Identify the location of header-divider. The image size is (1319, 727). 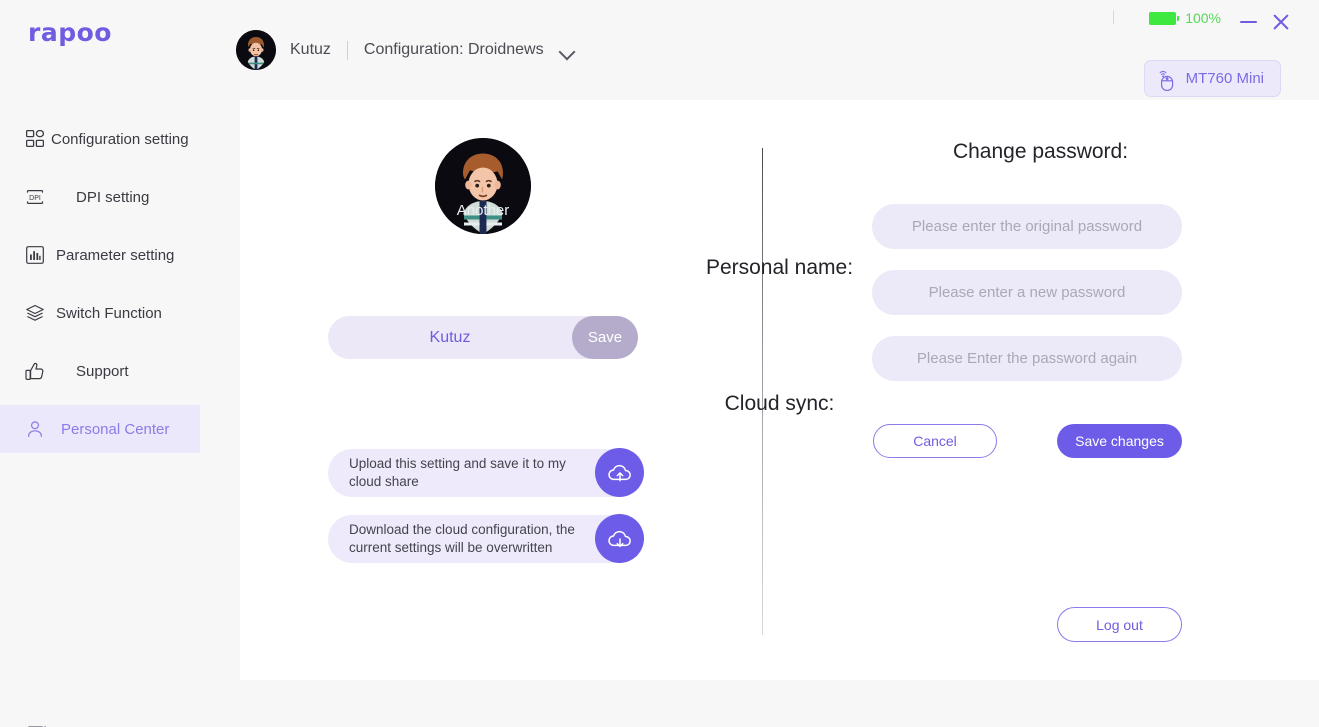
(347, 50).